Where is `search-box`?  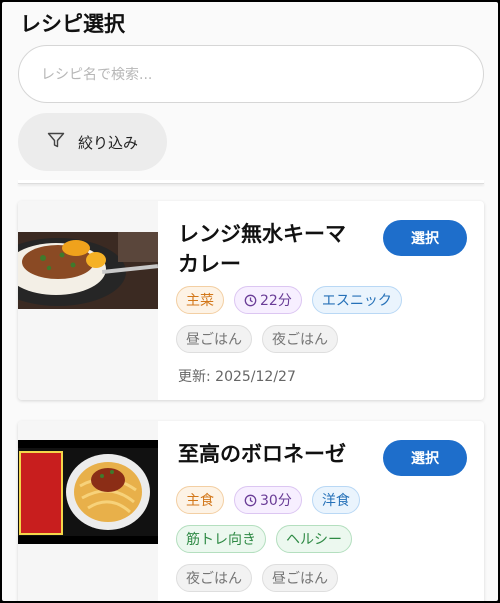 search-box is located at coordinates (251, 74).